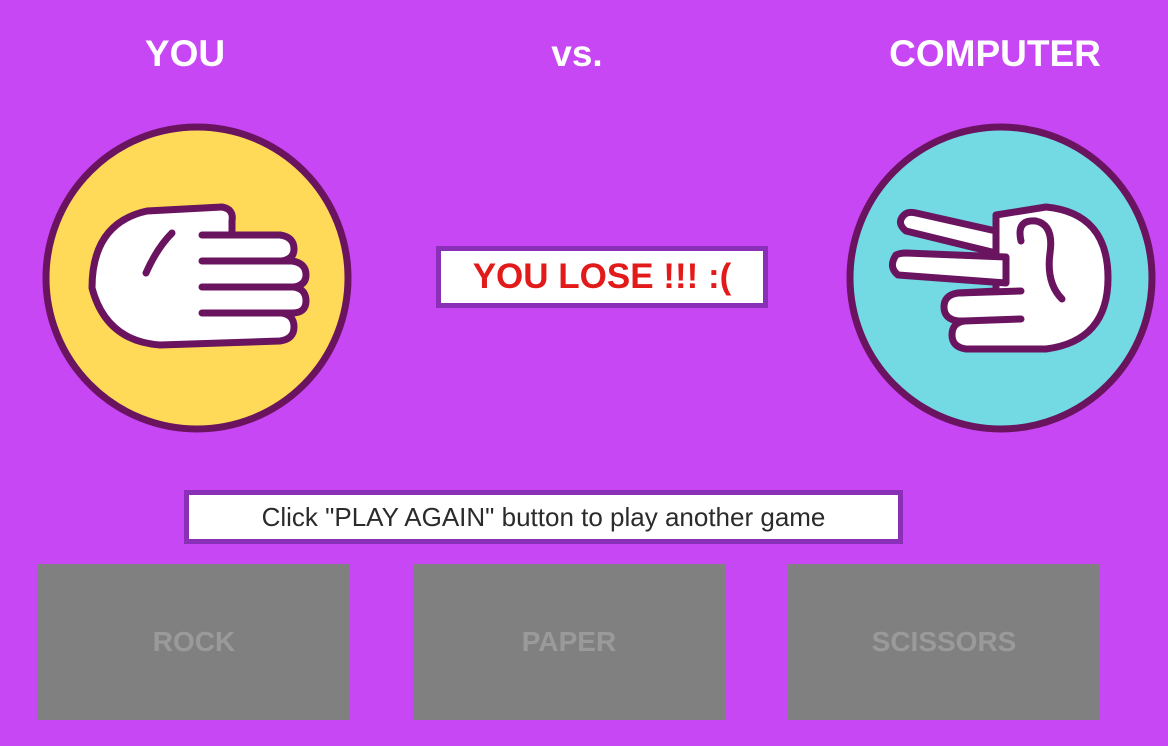 This screenshot has width=1168, height=746. I want to click on result-message: YOU LOSE !!! :(, so click(602, 277).